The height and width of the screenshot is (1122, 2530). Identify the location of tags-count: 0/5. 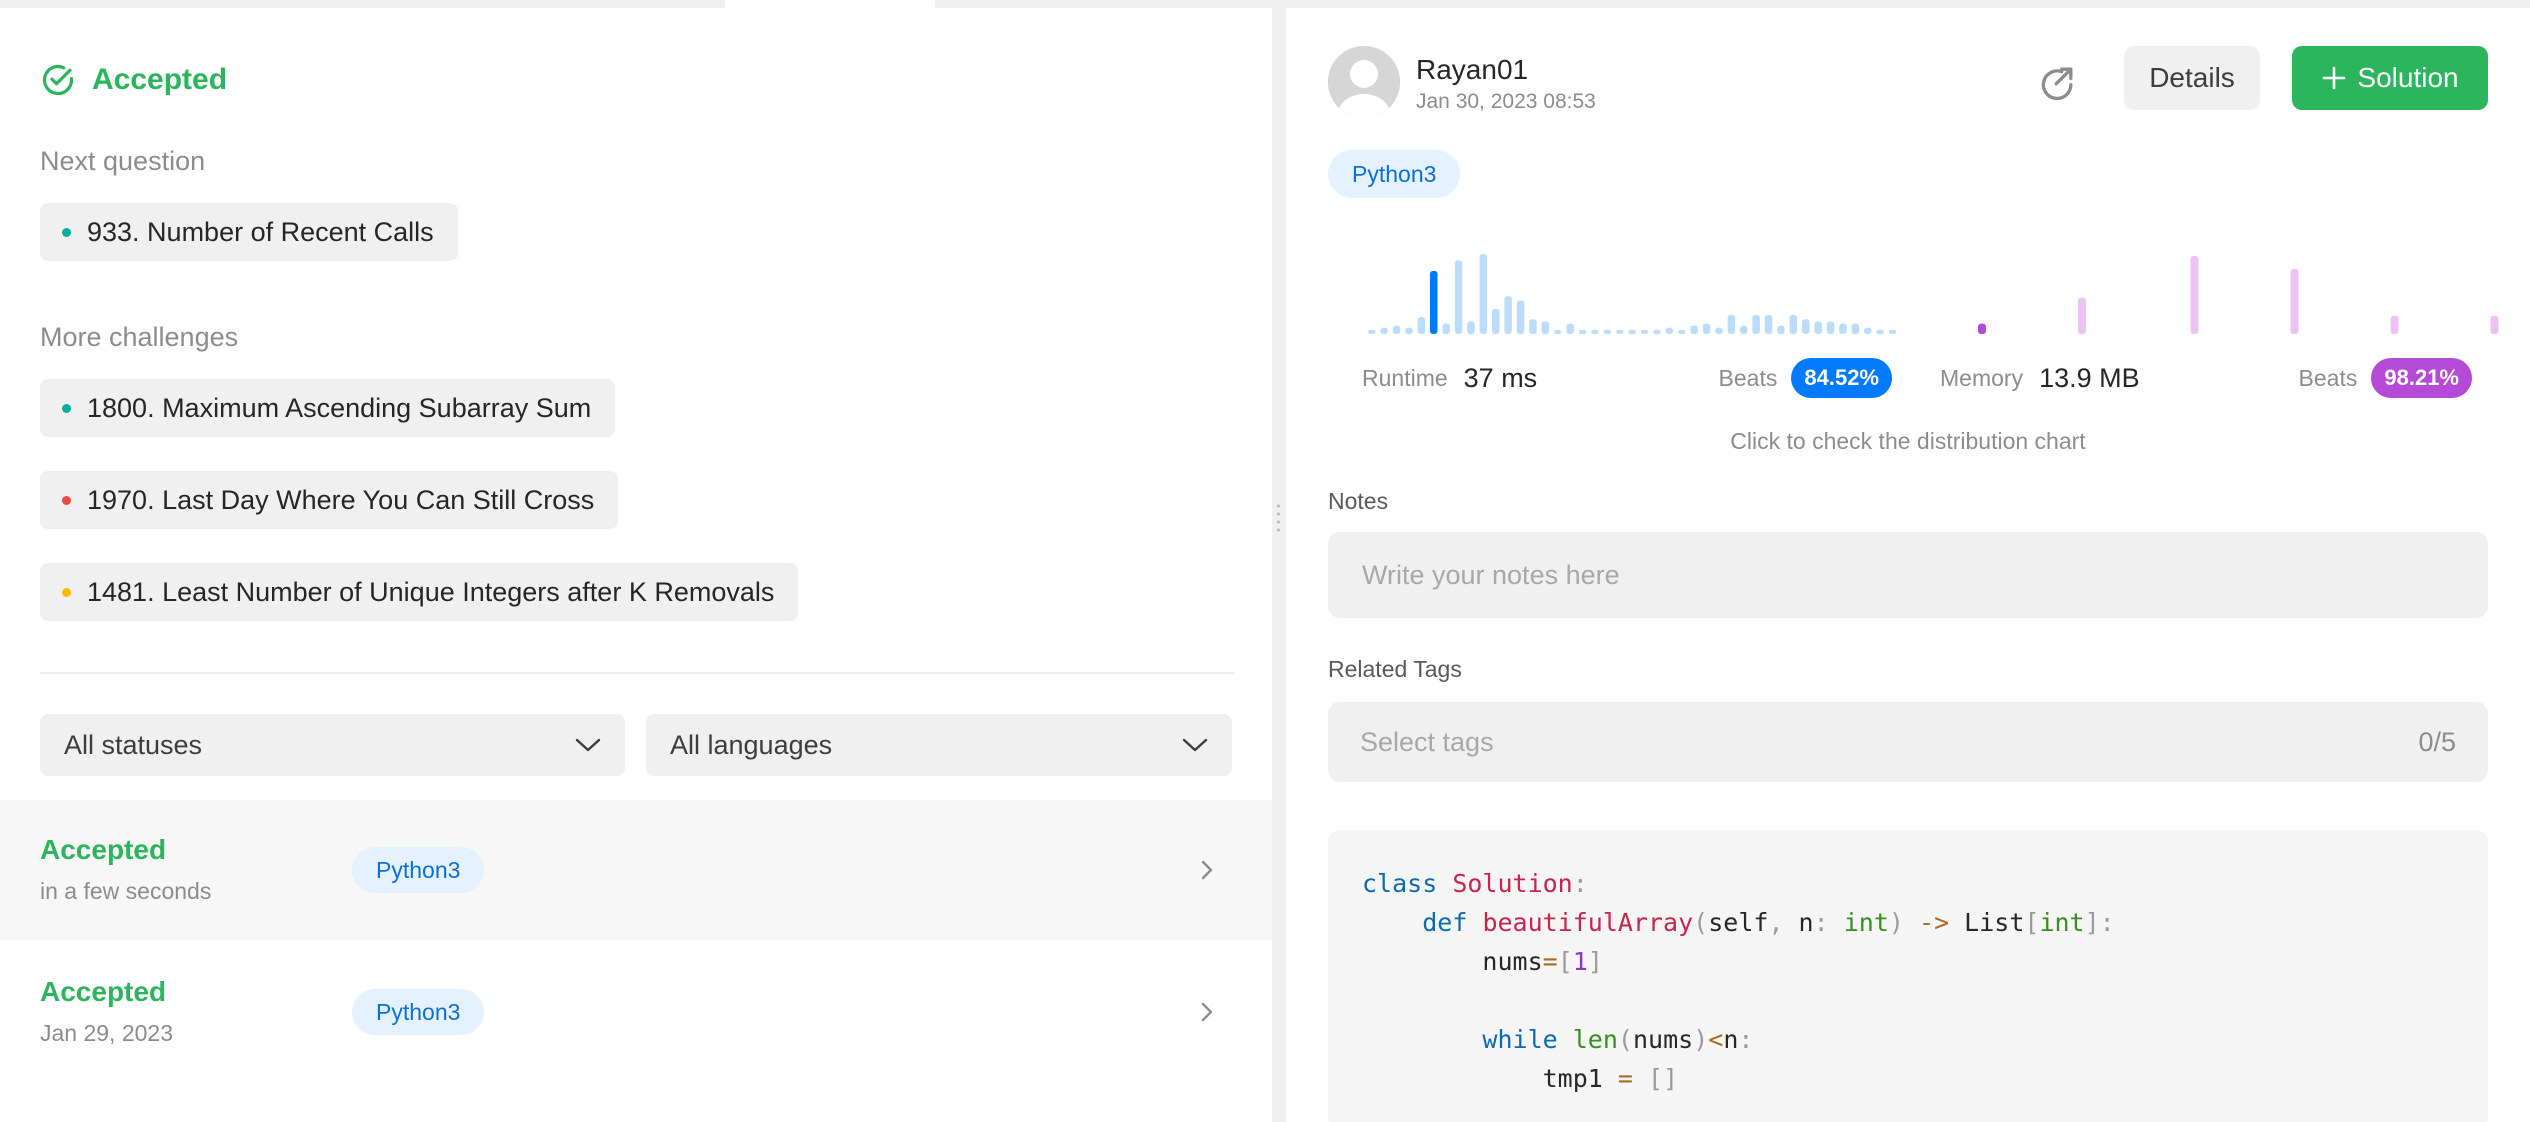
(2437, 741).